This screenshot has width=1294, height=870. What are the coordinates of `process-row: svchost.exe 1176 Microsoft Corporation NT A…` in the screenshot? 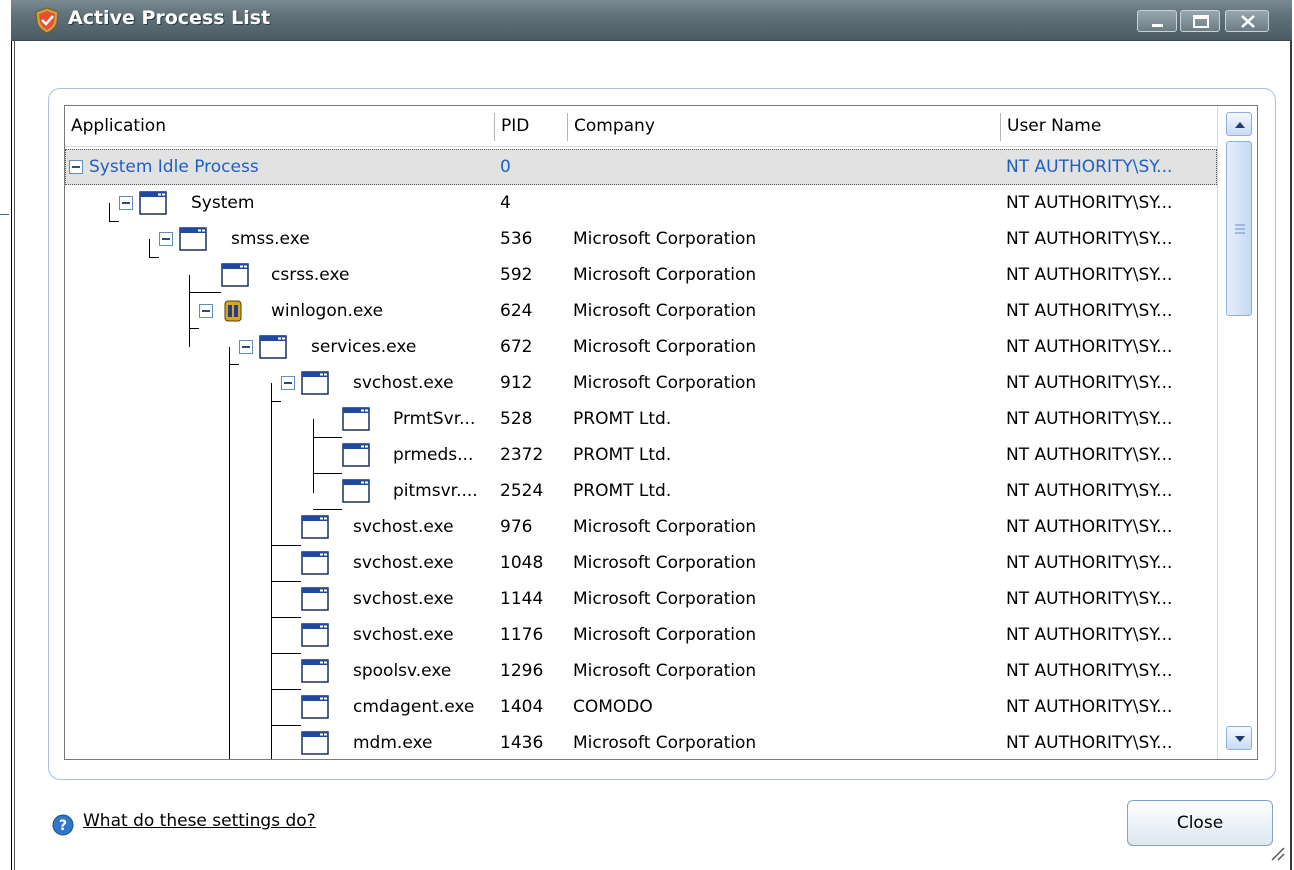 It's located at (641, 635).